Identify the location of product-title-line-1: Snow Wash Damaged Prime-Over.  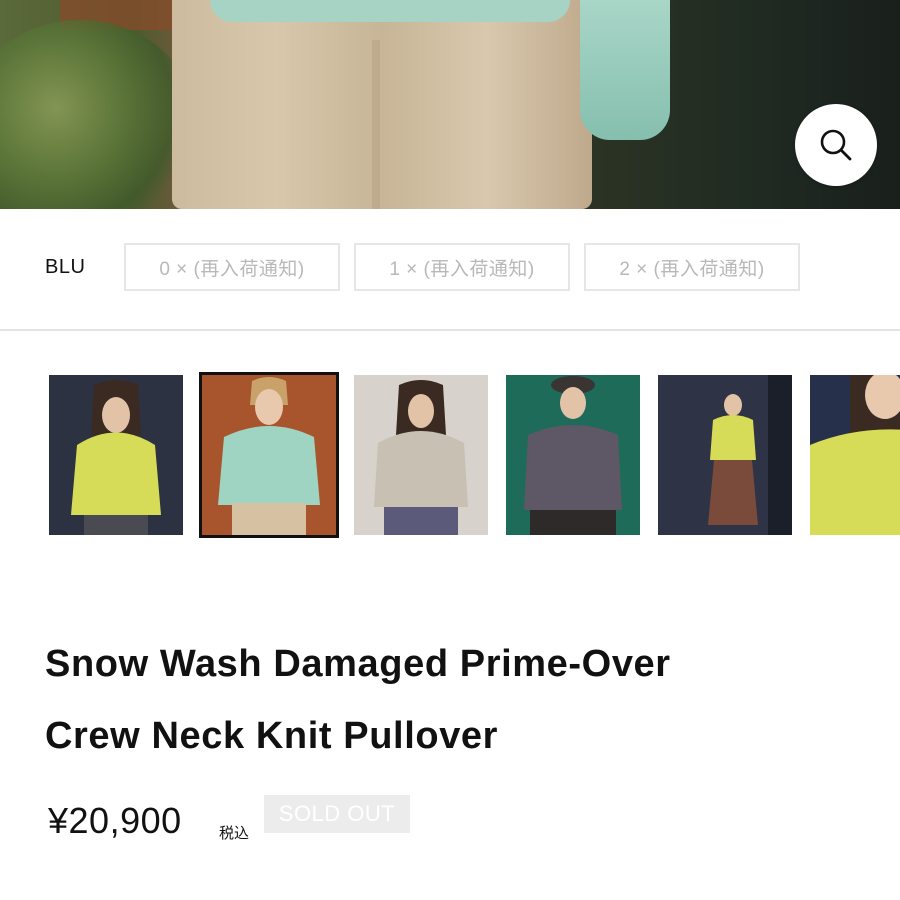
(358, 664).